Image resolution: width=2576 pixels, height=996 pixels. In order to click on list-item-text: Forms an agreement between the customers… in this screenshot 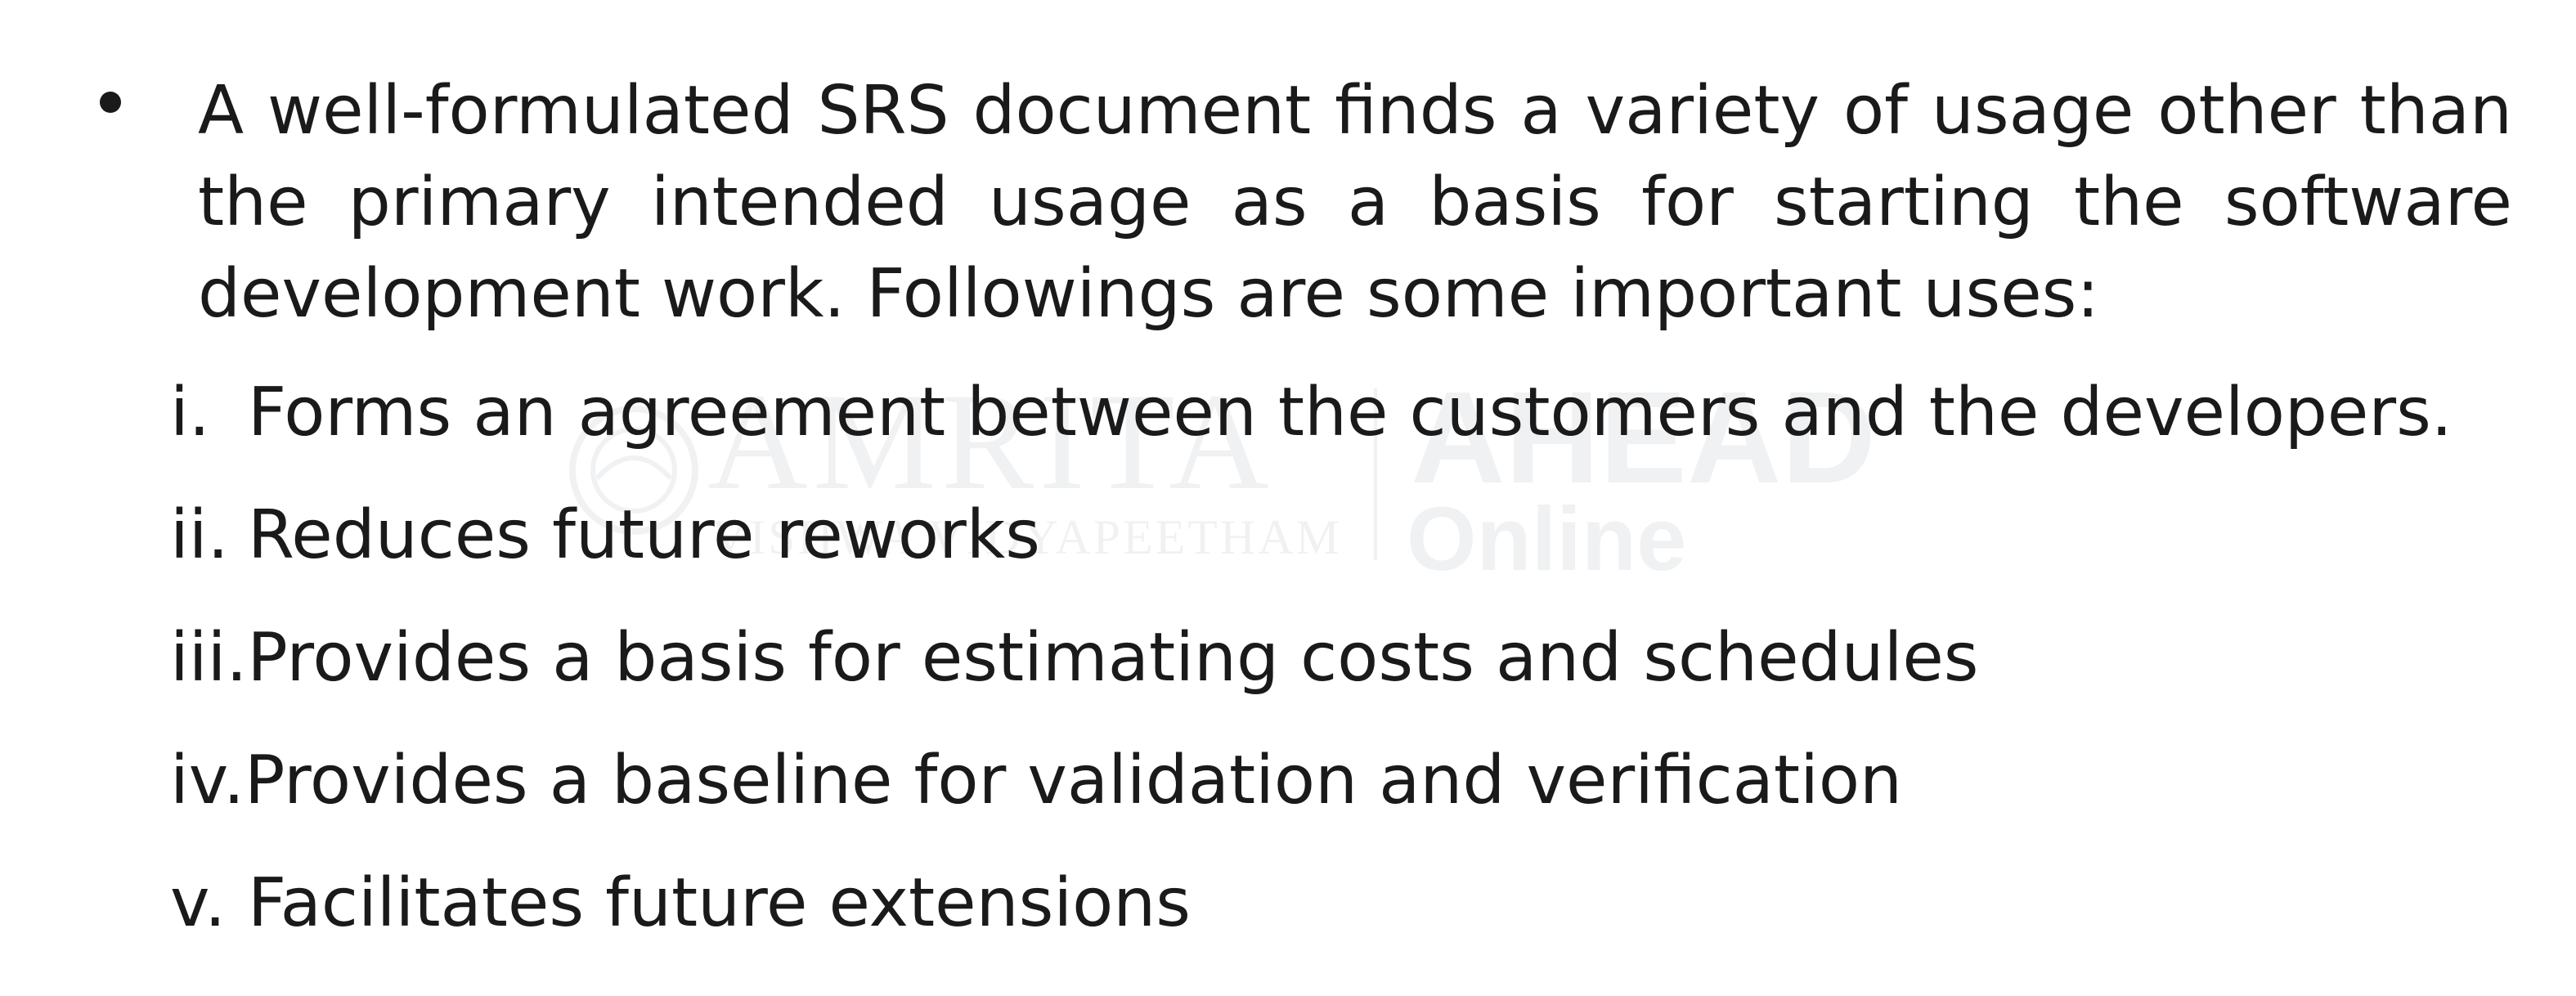, I will do `click(1350, 412)`.